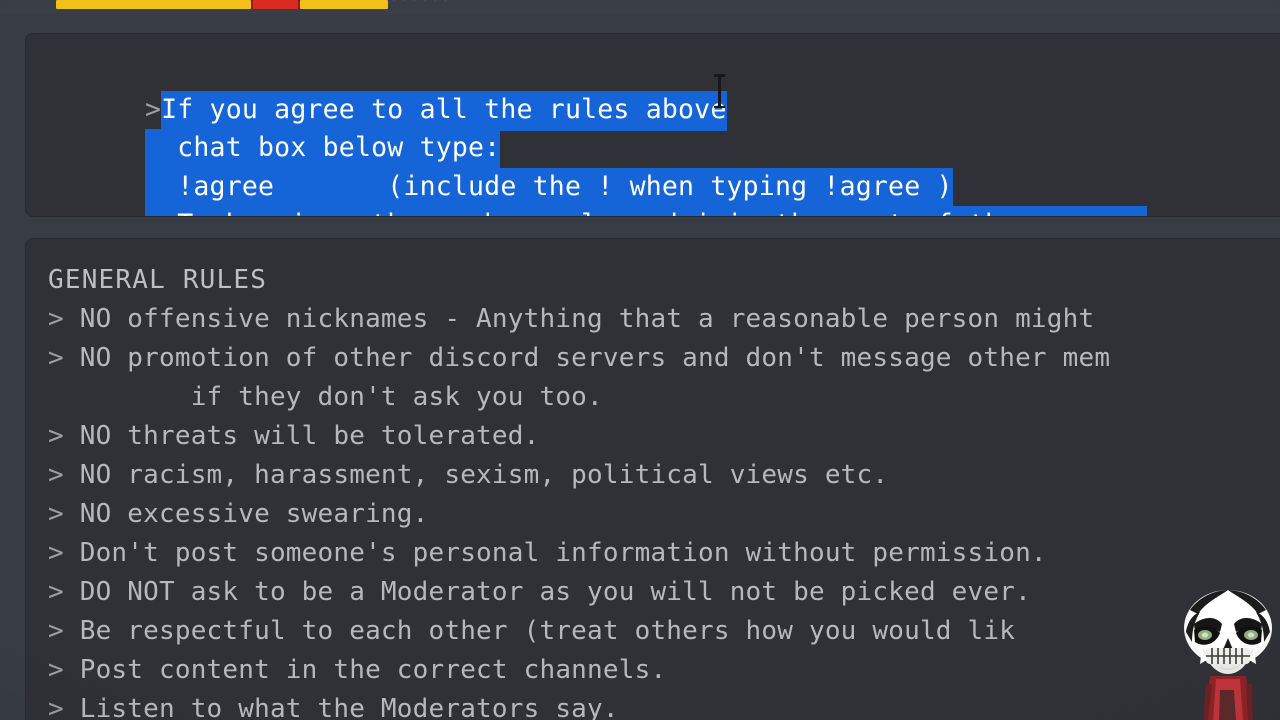  What do you see at coordinates (653, 514) in the screenshot?
I see `rule-line: > NO excessive swearing.` at bounding box center [653, 514].